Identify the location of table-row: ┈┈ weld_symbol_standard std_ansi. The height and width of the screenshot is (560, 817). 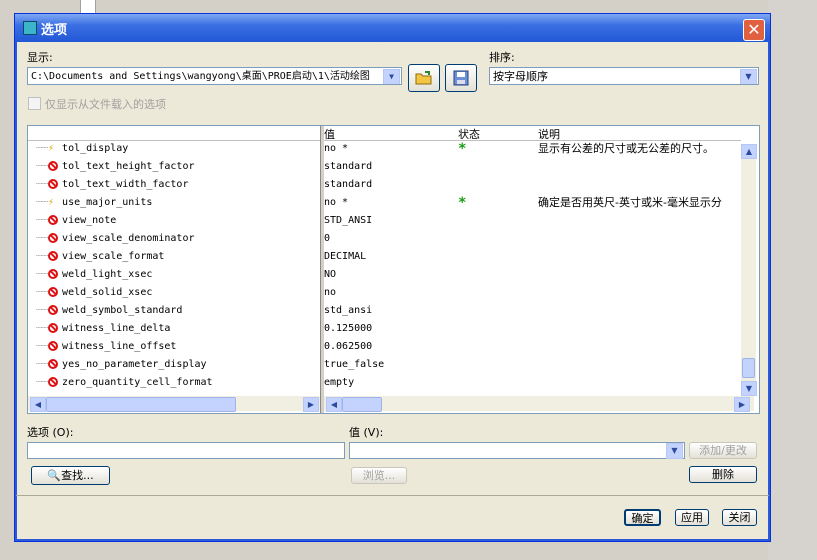
(384, 311).